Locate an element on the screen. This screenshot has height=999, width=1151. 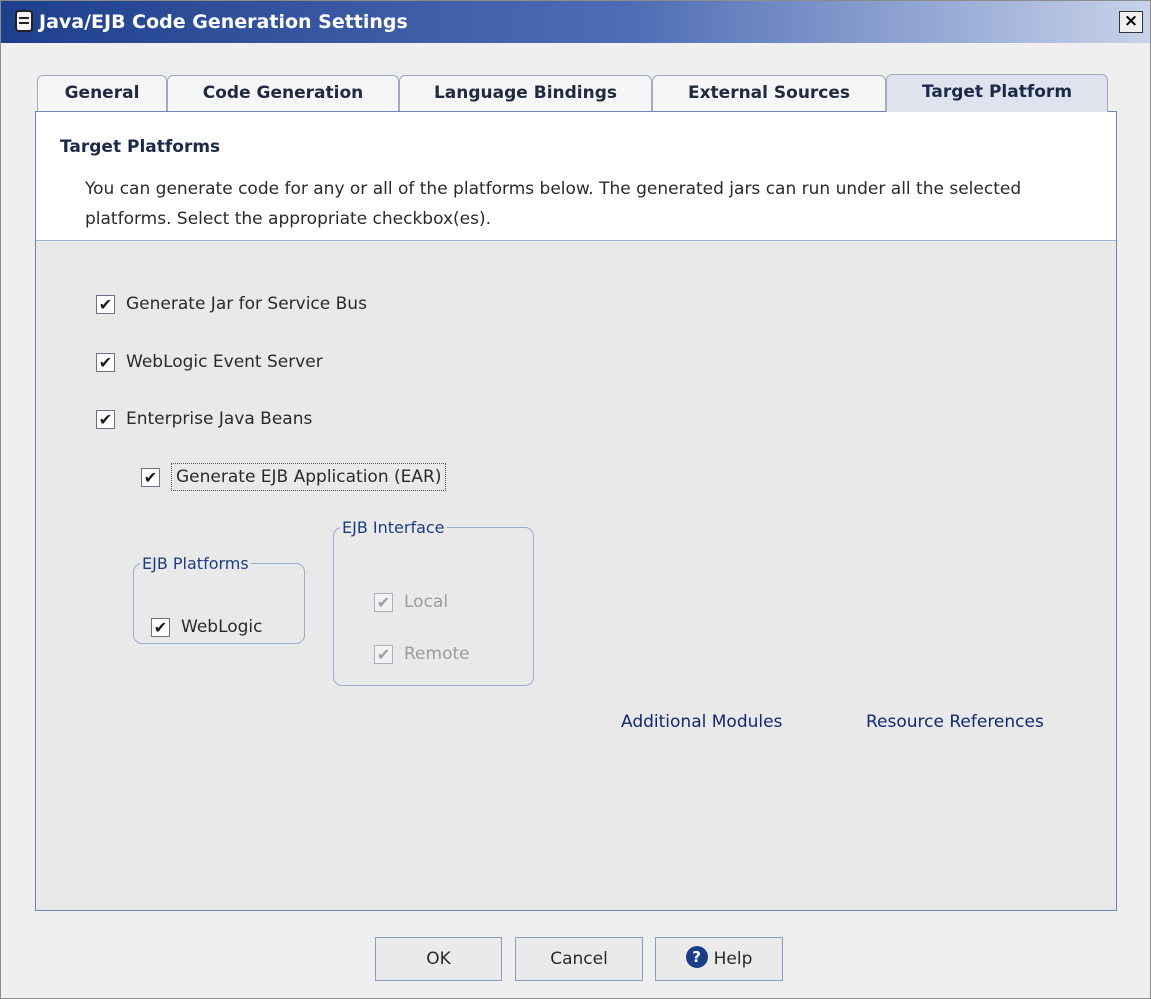
cancel-button: Cancel is located at coordinates (579, 959).